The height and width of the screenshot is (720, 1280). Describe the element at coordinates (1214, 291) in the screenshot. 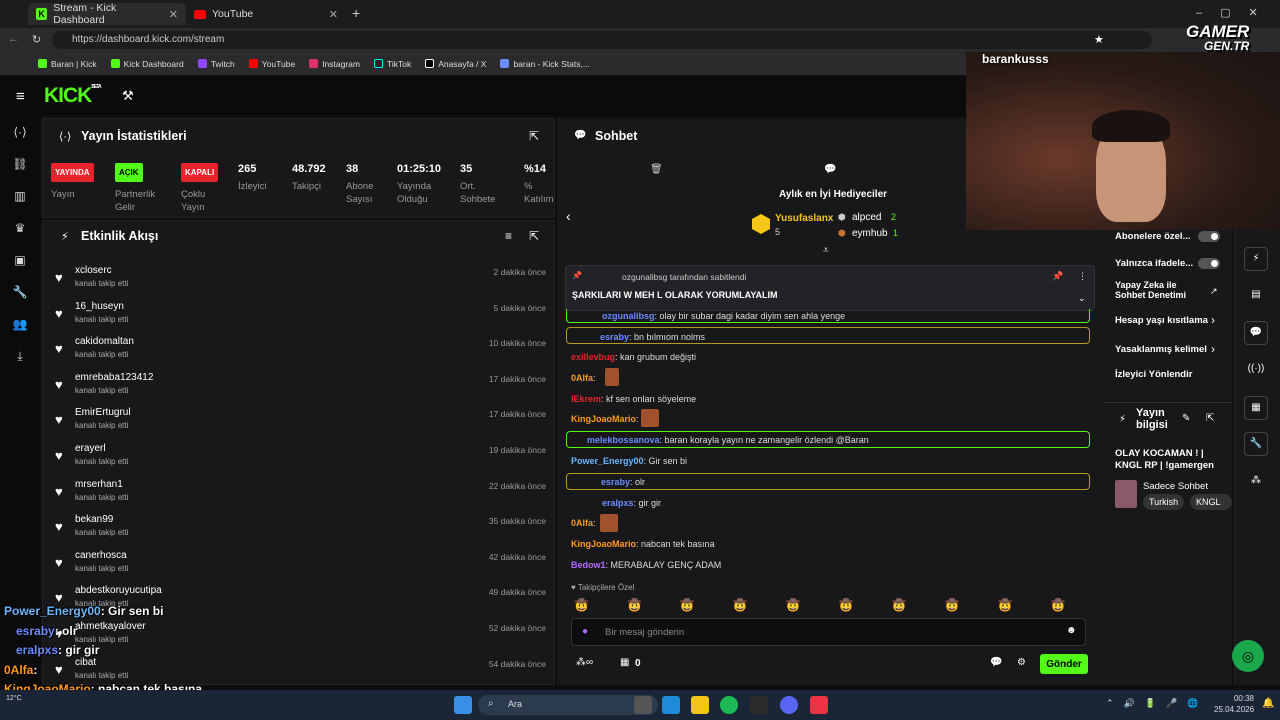

I see `external-link-icon: ↗` at that location.